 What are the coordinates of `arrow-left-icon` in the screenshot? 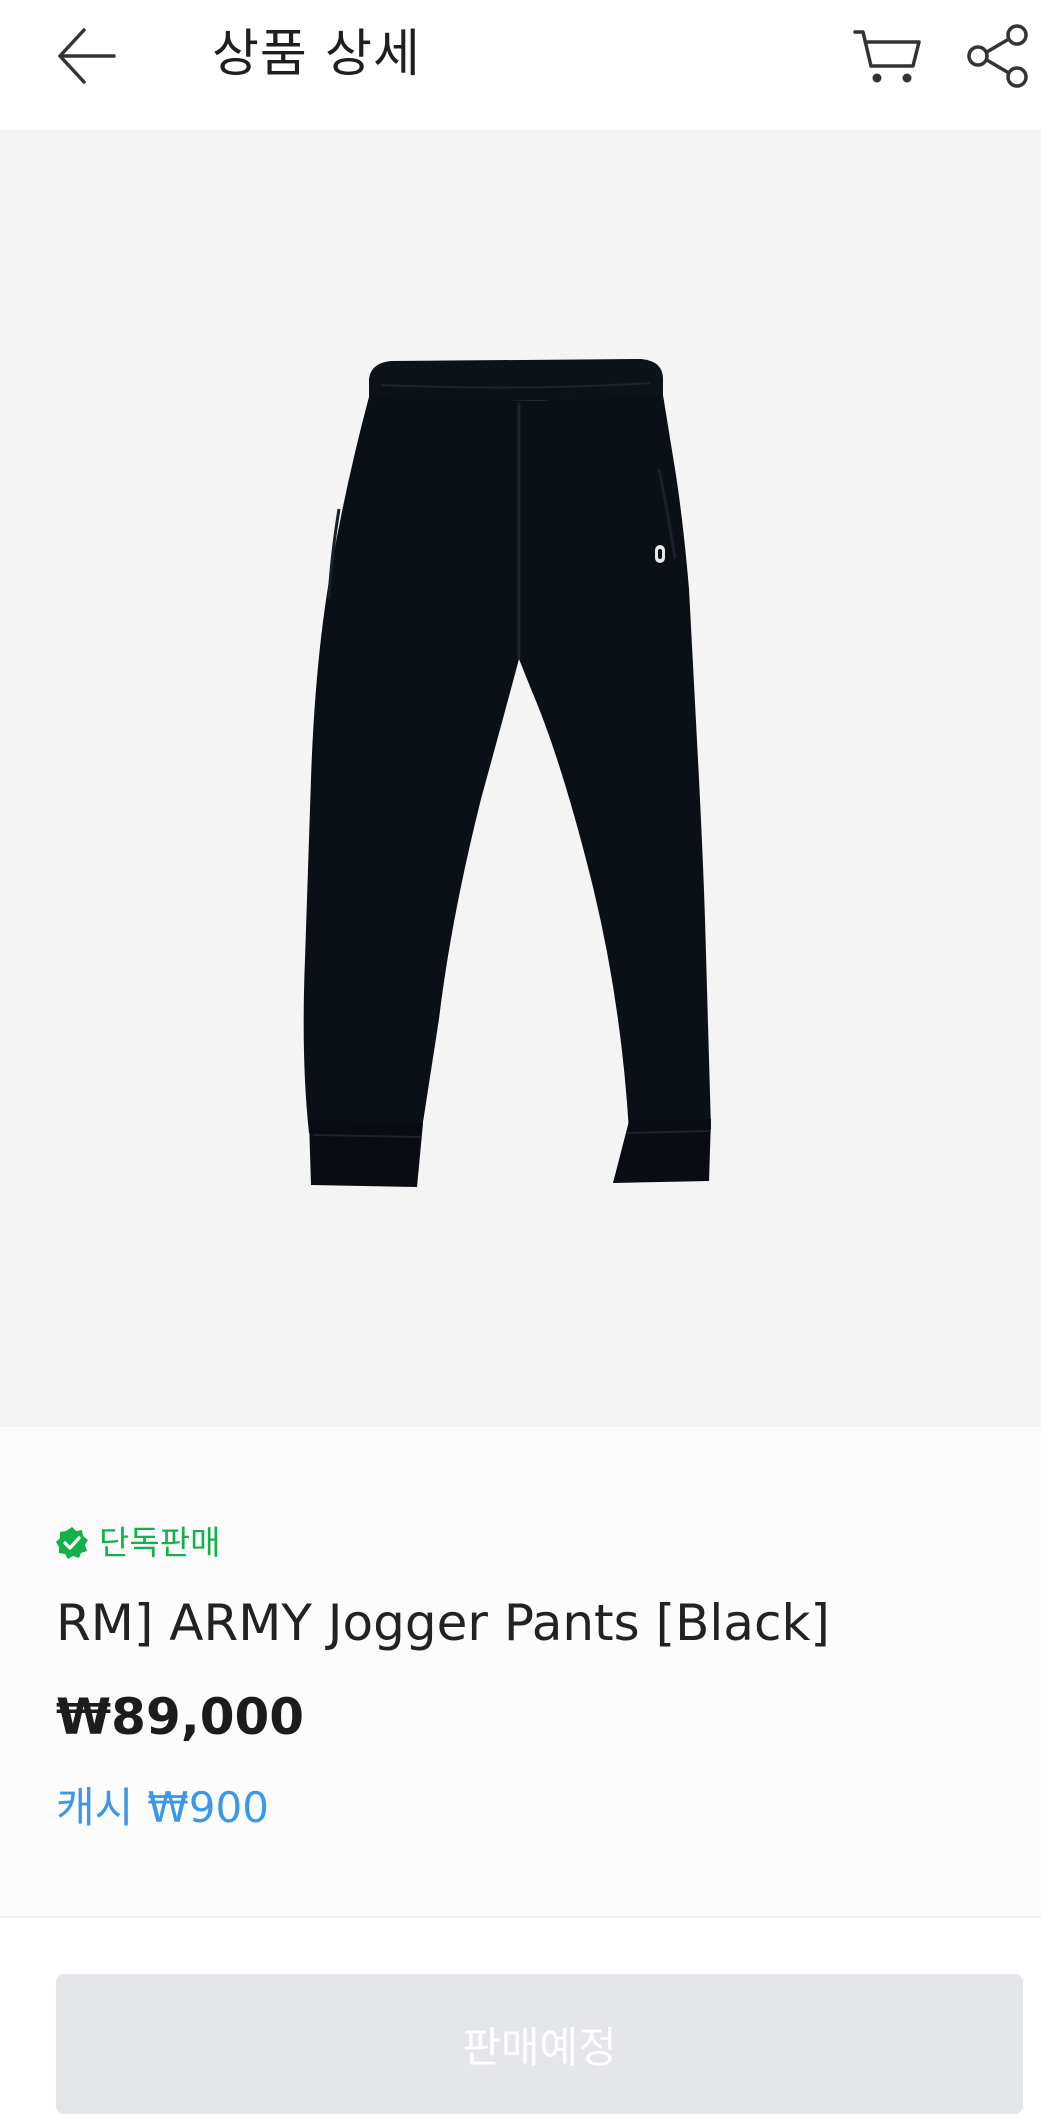 It's located at (87, 56).